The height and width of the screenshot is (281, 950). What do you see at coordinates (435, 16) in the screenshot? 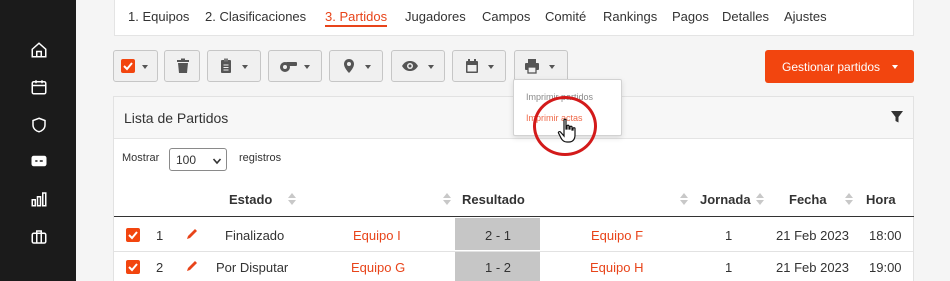
I see `tab-jugadores: Jugadores` at bounding box center [435, 16].